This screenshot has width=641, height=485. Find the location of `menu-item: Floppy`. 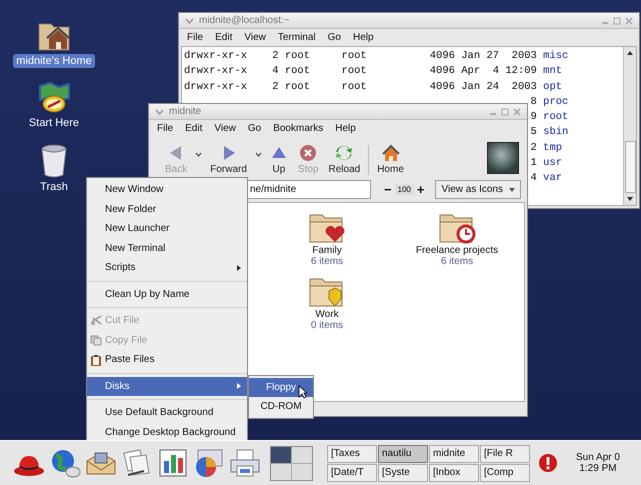

menu-item: Floppy is located at coordinates (281, 387).